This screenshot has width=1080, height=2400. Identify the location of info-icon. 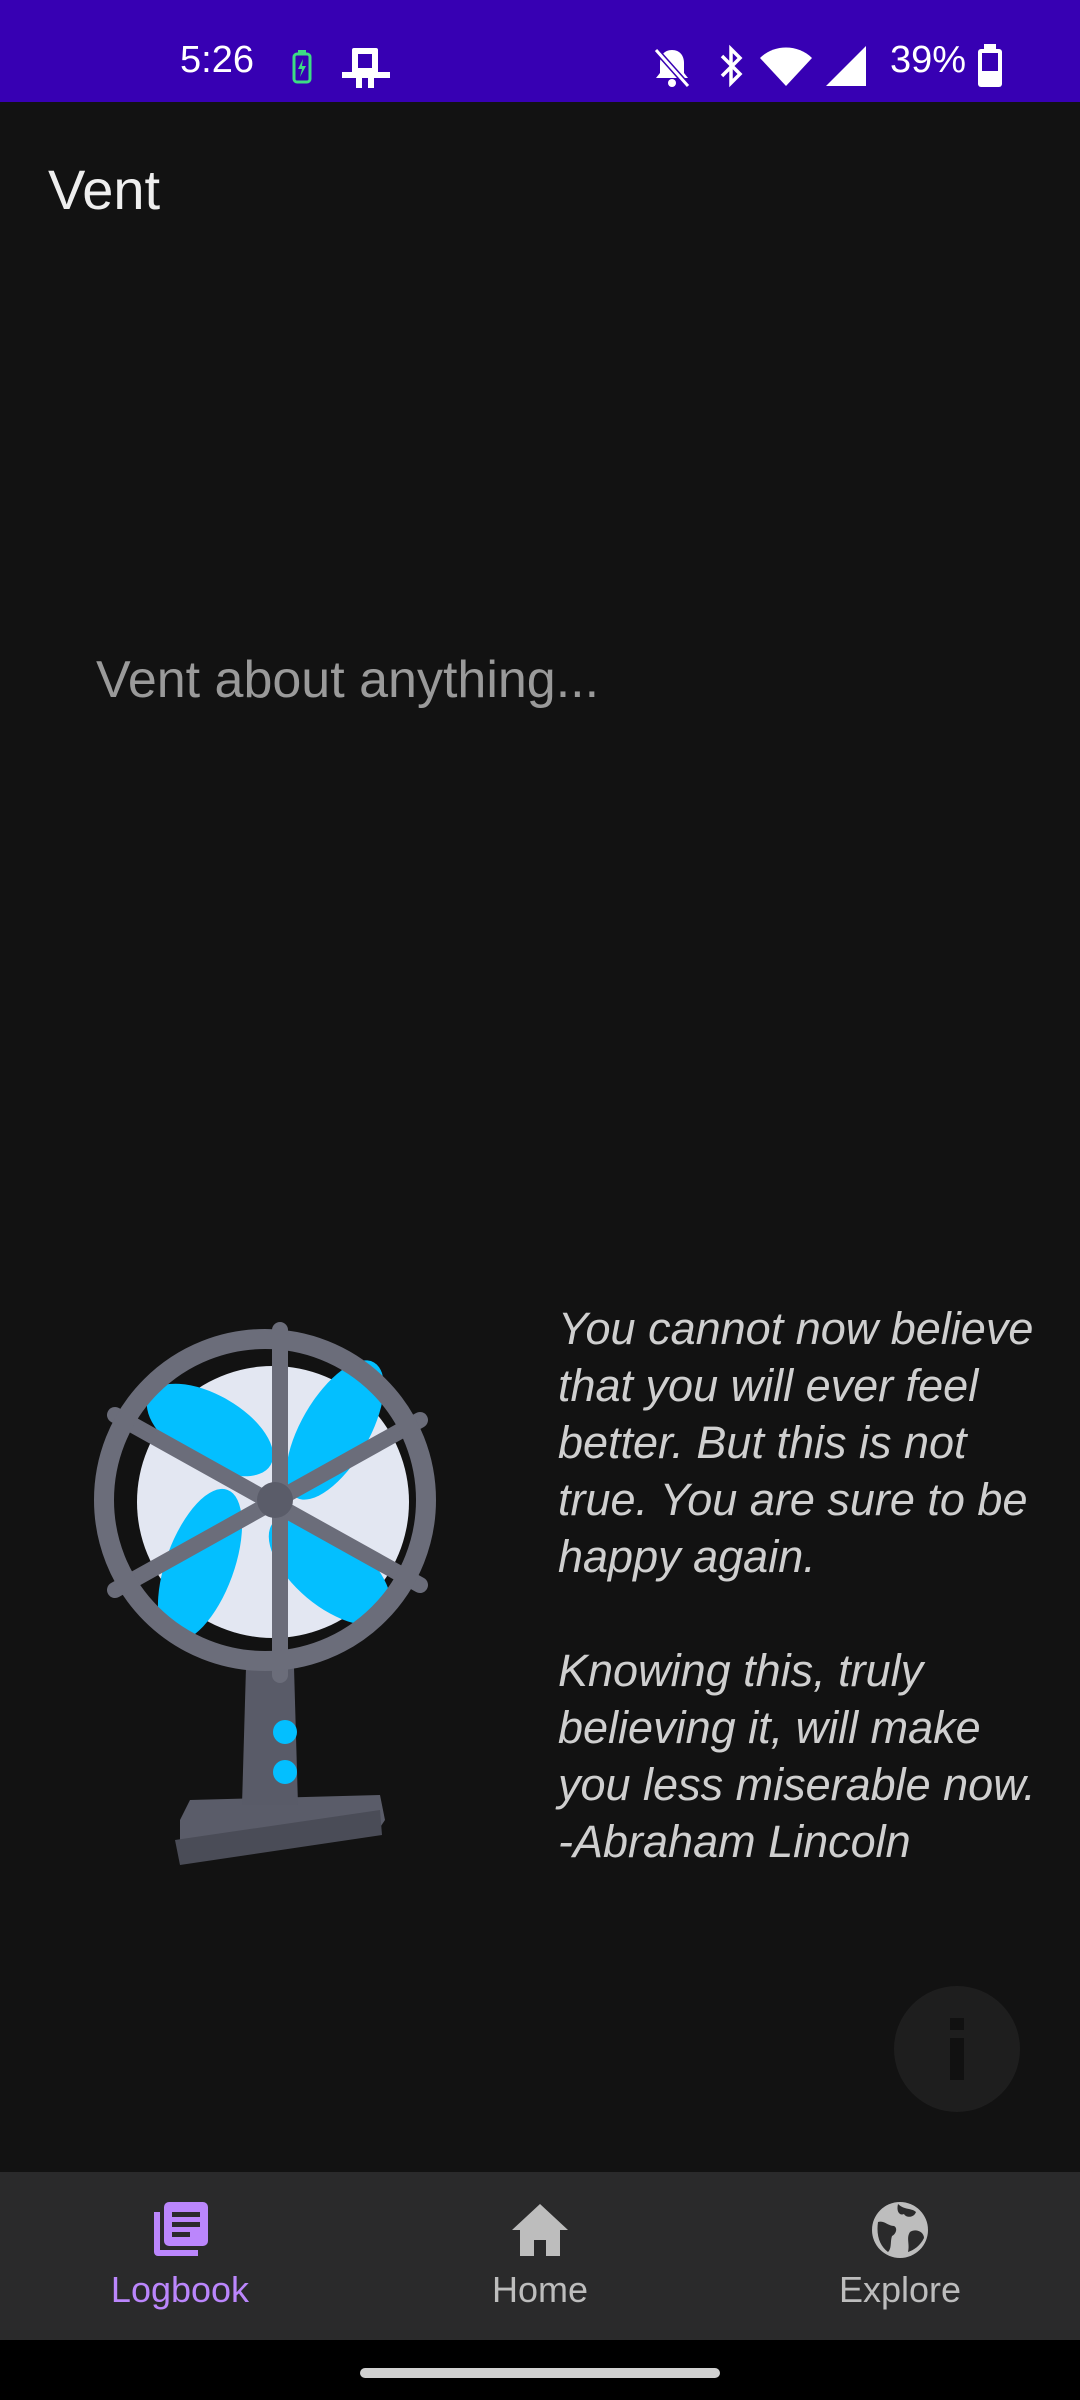
(957, 2049).